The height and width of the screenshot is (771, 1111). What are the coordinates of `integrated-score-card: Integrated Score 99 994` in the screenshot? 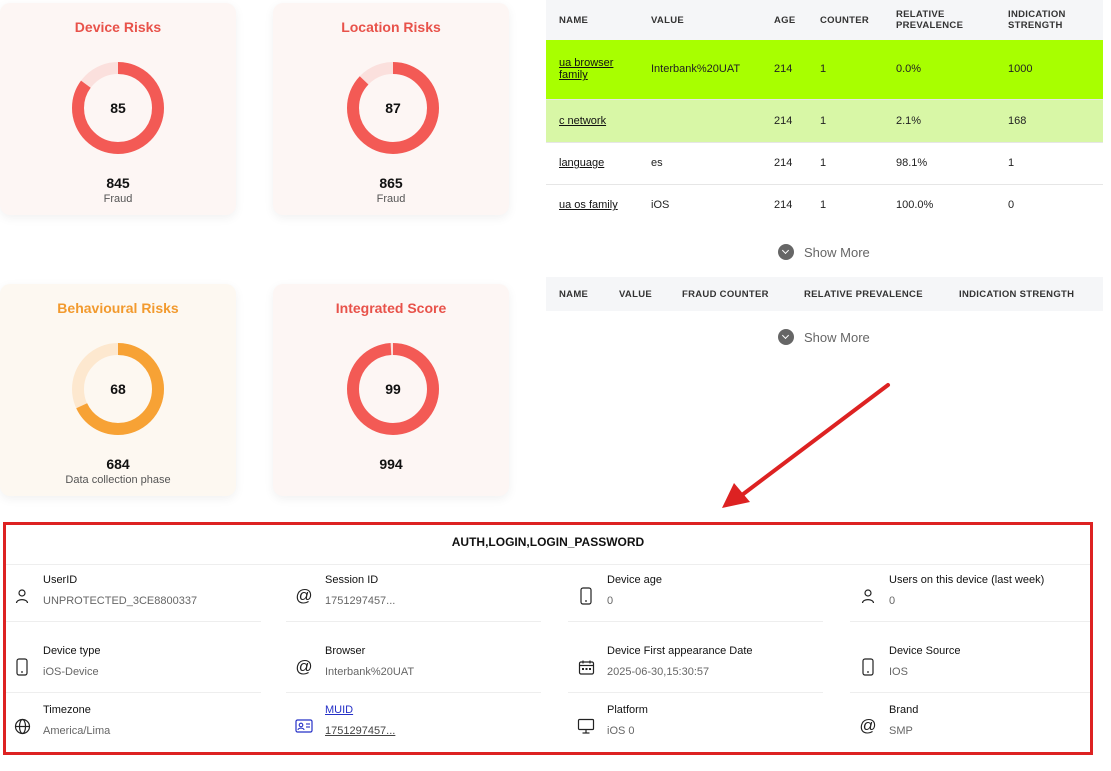 It's located at (391, 390).